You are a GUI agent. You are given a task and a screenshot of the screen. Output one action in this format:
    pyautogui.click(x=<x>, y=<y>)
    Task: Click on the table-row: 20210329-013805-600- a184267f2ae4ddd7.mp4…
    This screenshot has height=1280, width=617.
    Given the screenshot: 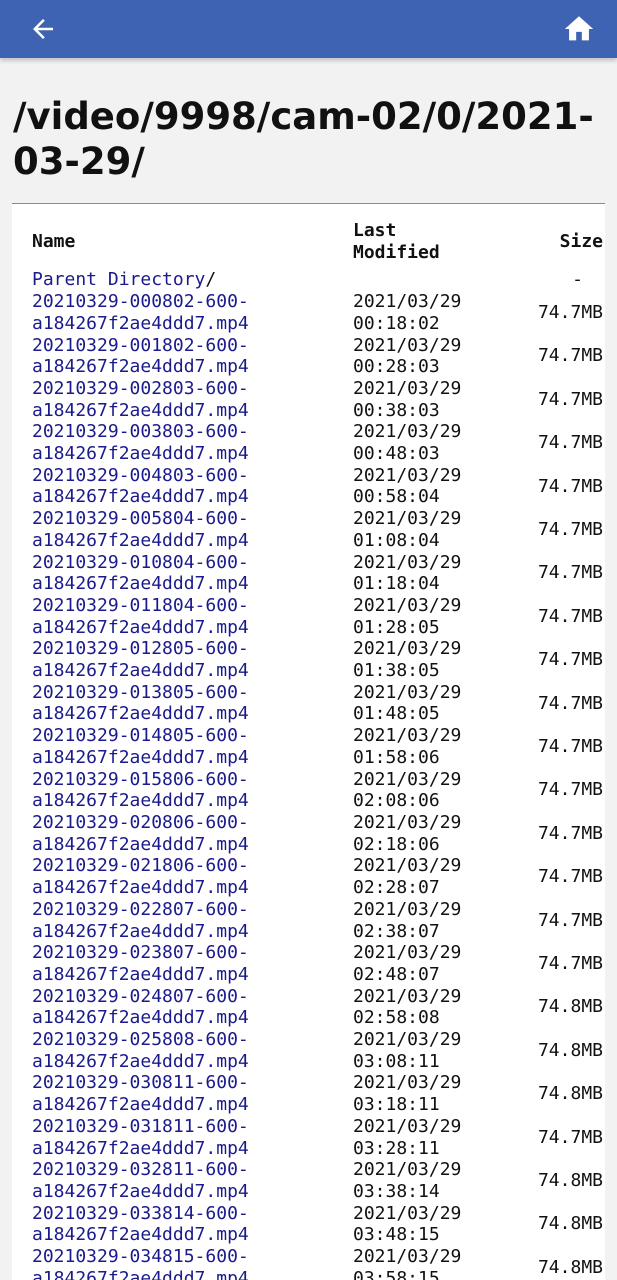 What is the action you would take?
    pyautogui.click(x=317, y=703)
    